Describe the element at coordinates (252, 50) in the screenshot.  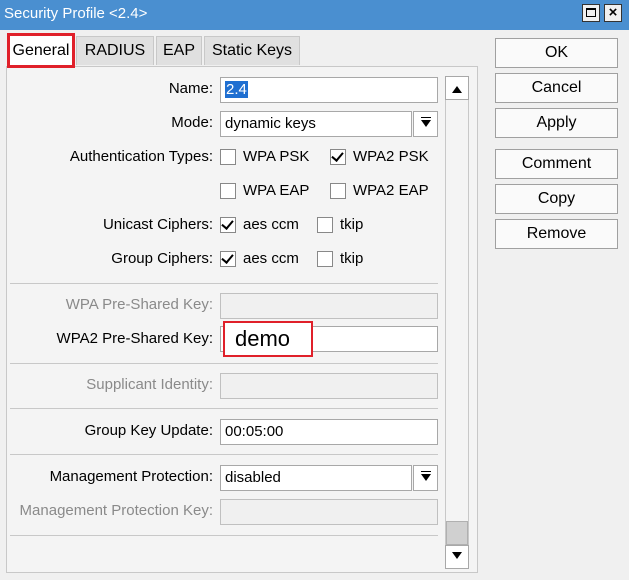
I see `tab-static-keys: Static Keys` at that location.